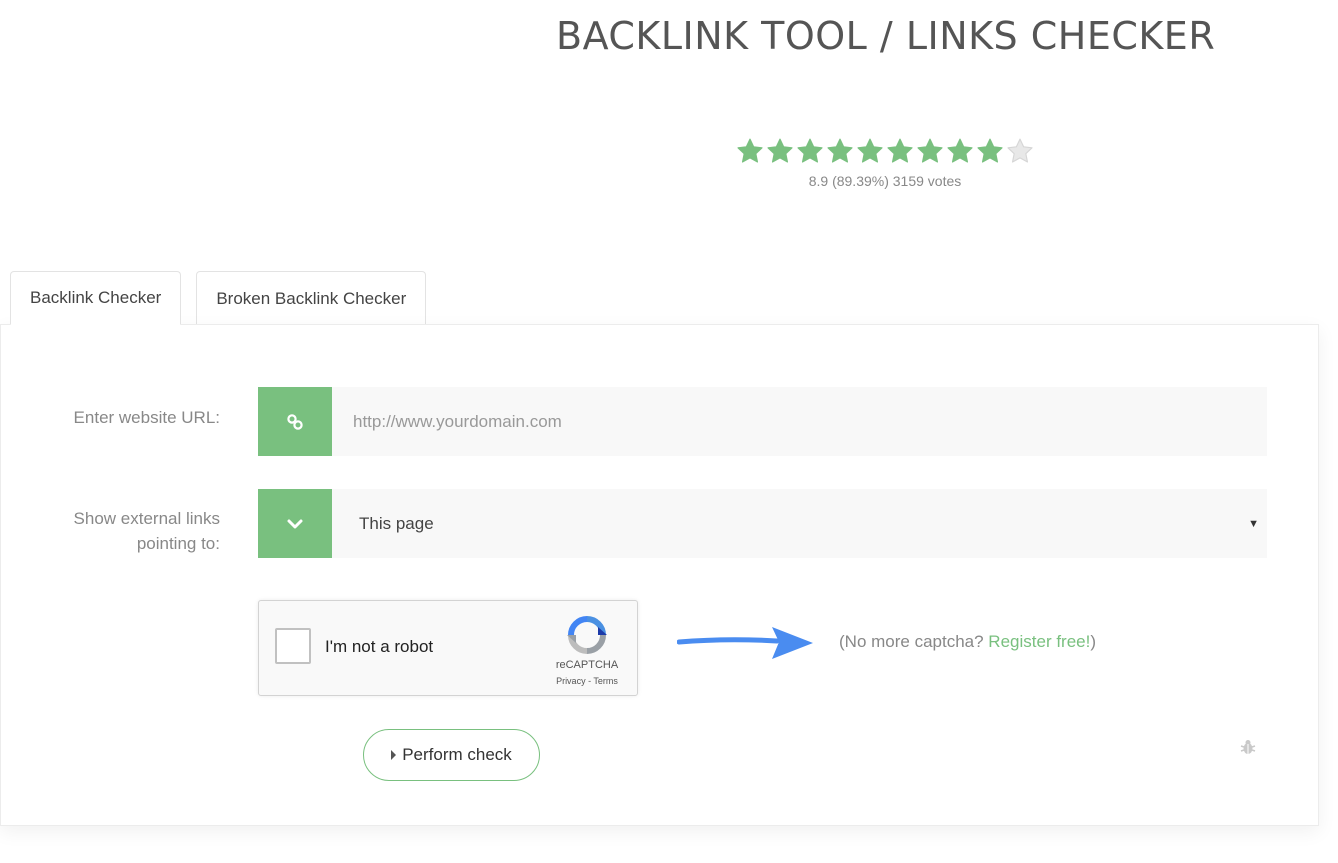 This screenshot has width=1338, height=863. What do you see at coordinates (295, 421) in the screenshot?
I see `link-icon` at bounding box center [295, 421].